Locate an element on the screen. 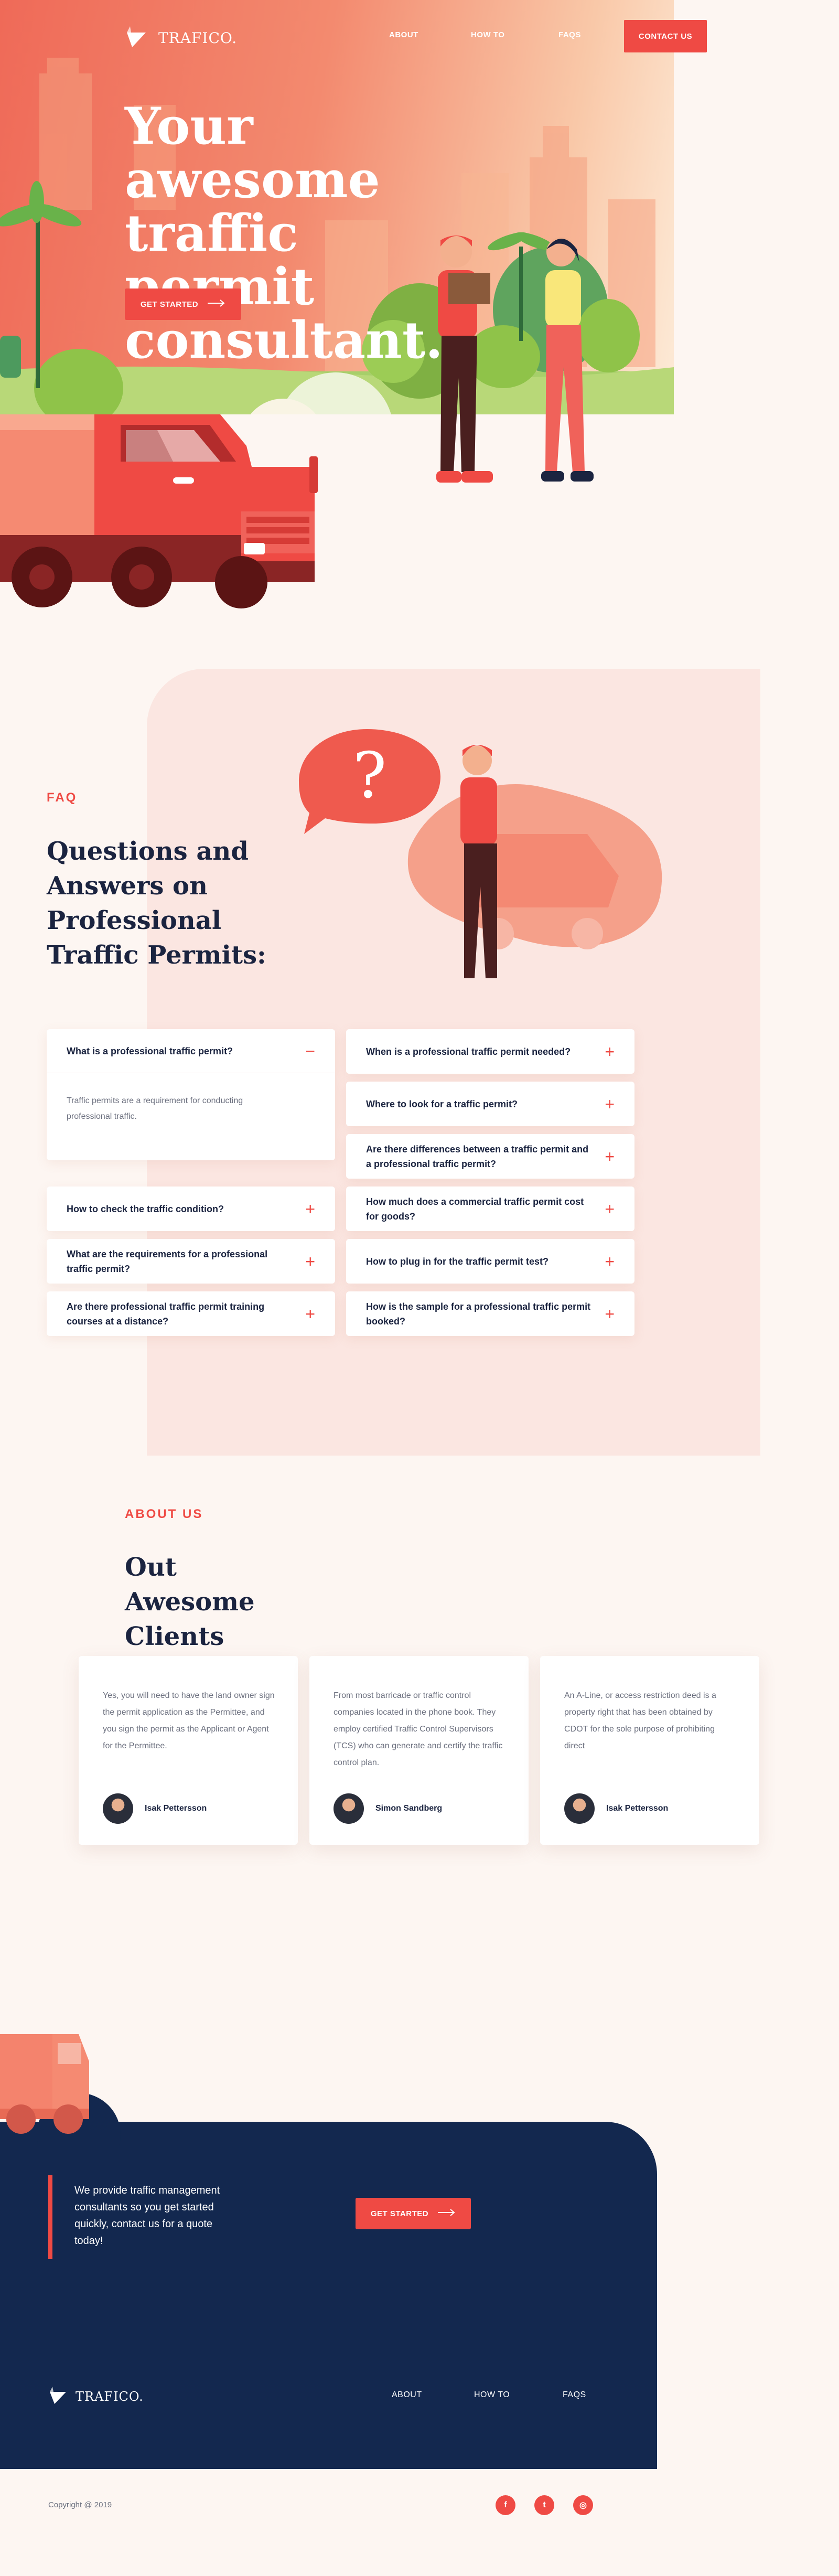 The image size is (839, 2576). faq-question: What is a professional traffic permit? is located at coordinates (150, 1050).